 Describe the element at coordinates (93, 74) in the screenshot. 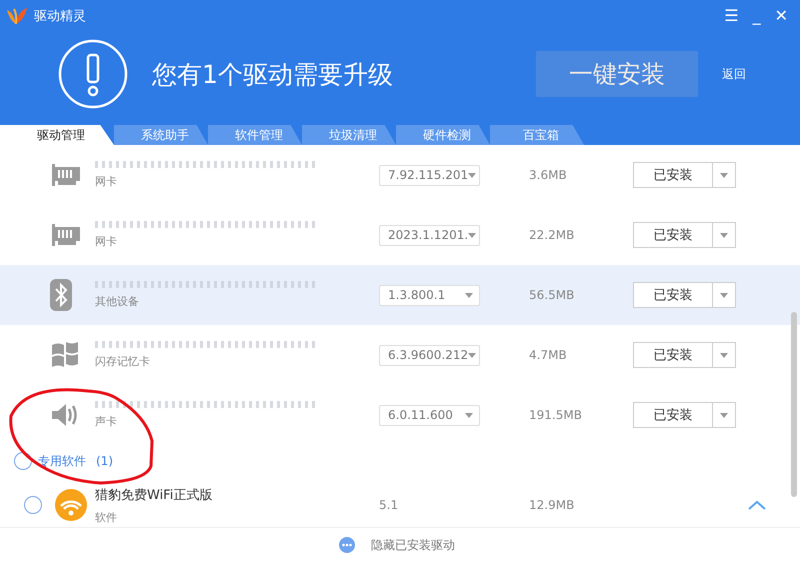

I see `warning-icon` at that location.